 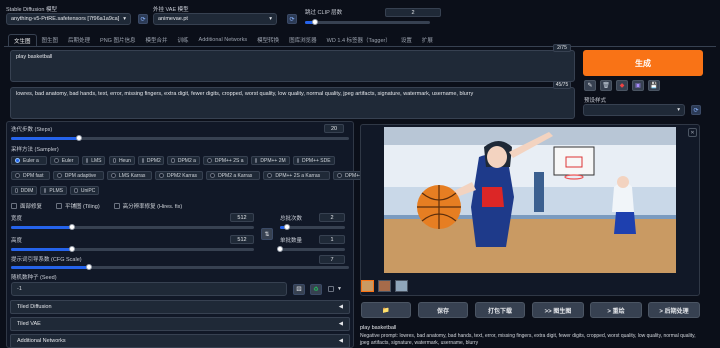 What do you see at coordinates (315, 22) in the screenshot?
I see `clip-slider-handle` at bounding box center [315, 22].